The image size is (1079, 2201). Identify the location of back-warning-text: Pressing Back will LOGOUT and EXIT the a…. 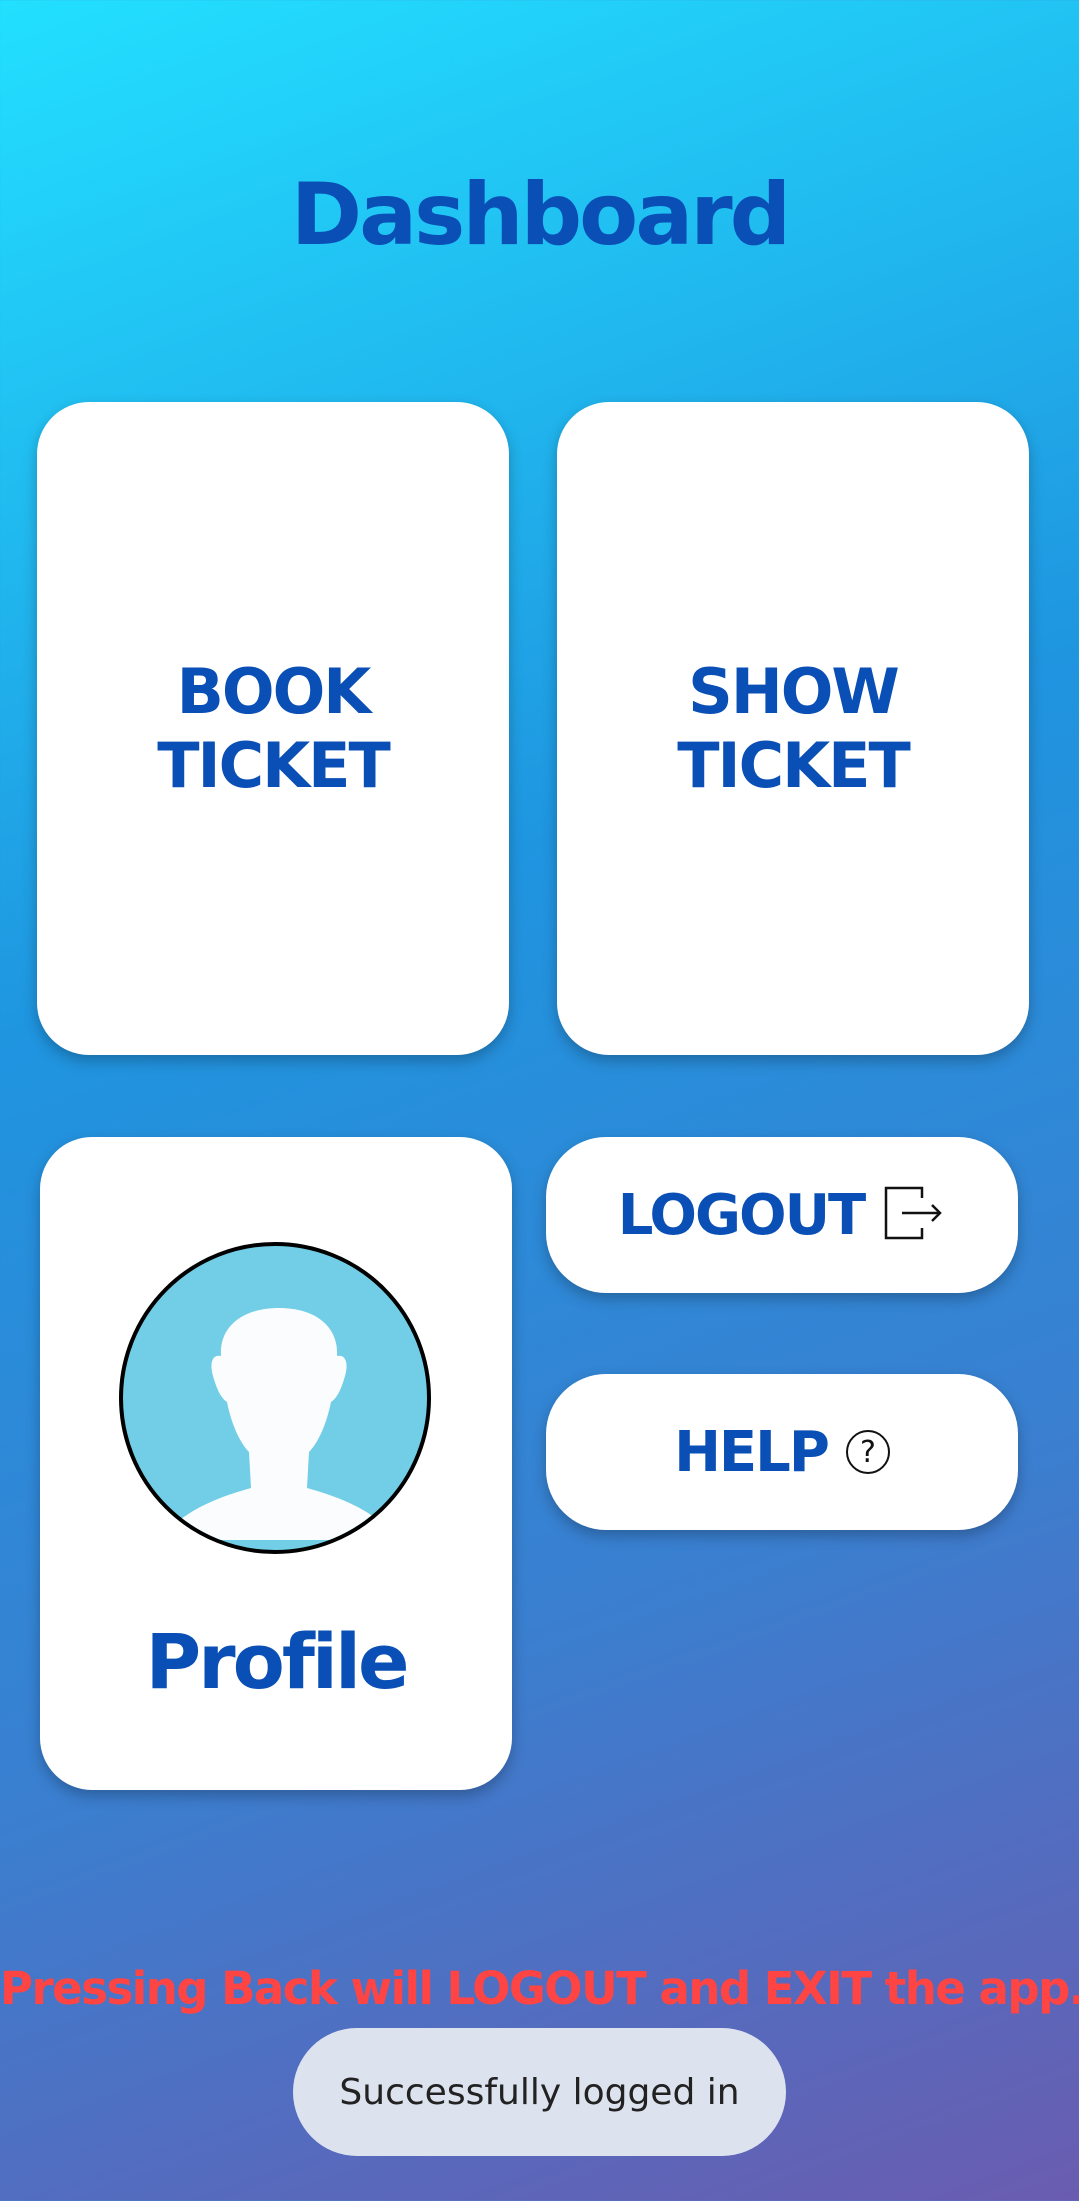
(539, 1988).